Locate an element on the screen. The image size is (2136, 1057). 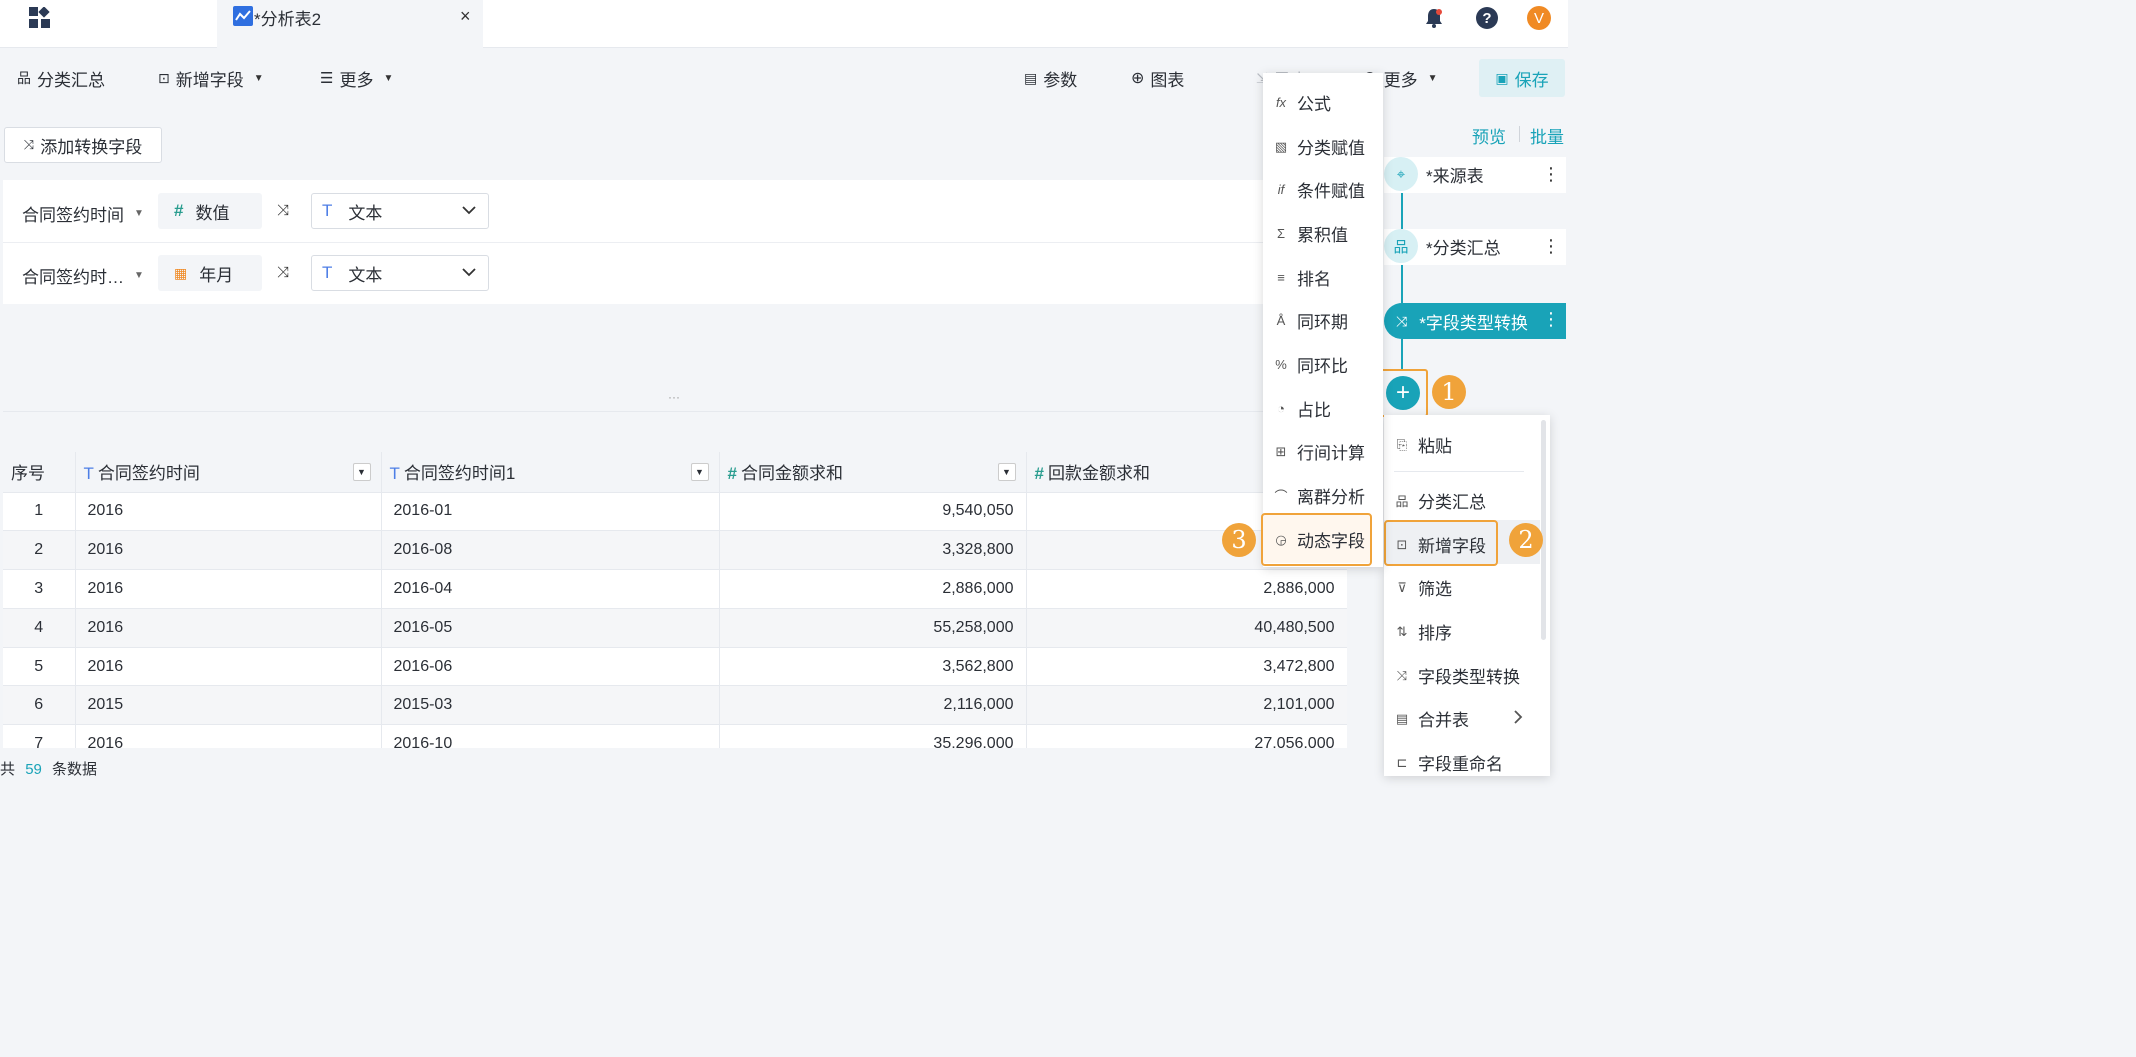
params-button: ▤ 参数 is located at coordinates (1050, 78).